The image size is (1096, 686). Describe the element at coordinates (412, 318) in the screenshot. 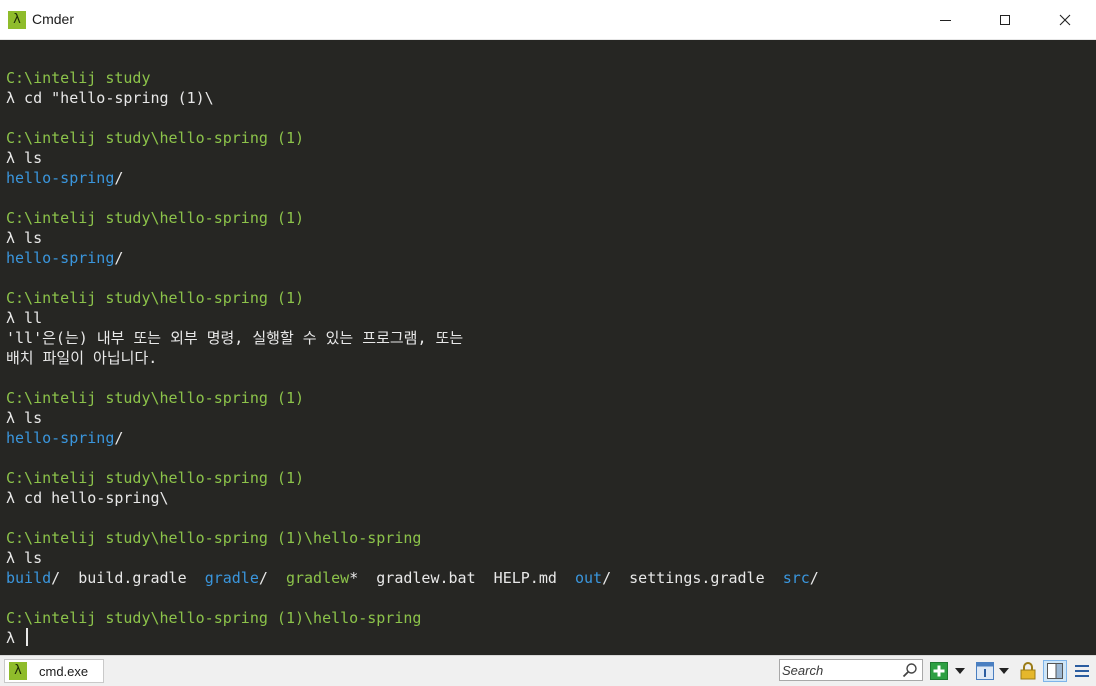

I see `terminal-line: λ ll` at that location.